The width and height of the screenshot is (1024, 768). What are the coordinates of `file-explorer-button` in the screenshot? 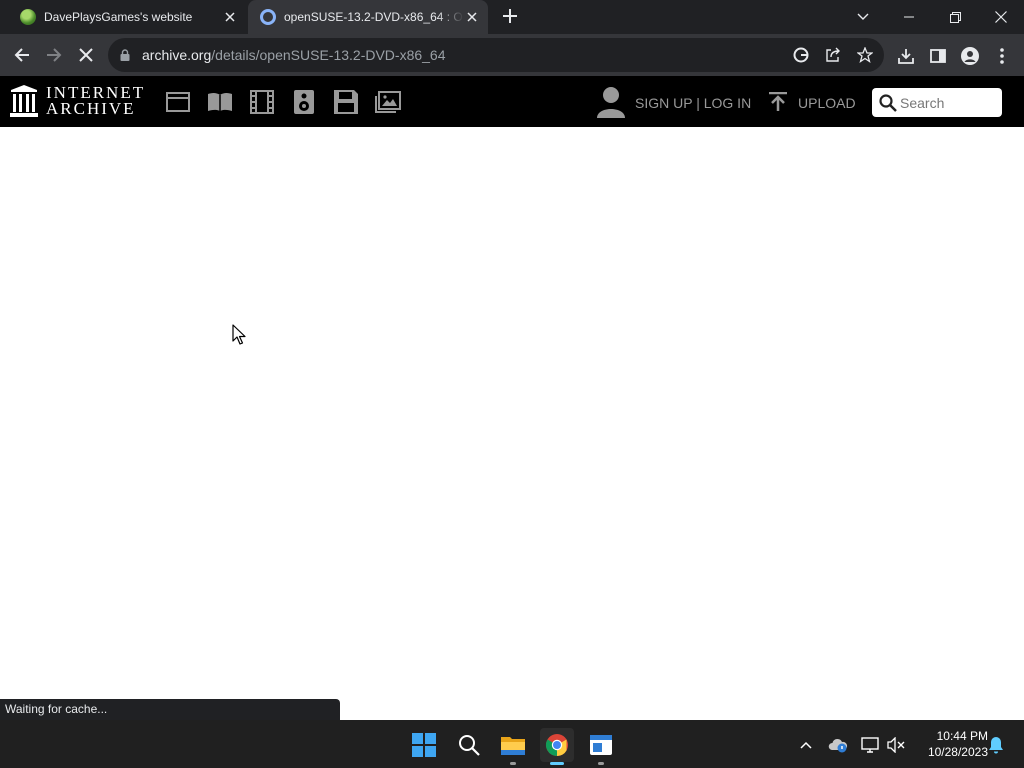 It's located at (513, 746).